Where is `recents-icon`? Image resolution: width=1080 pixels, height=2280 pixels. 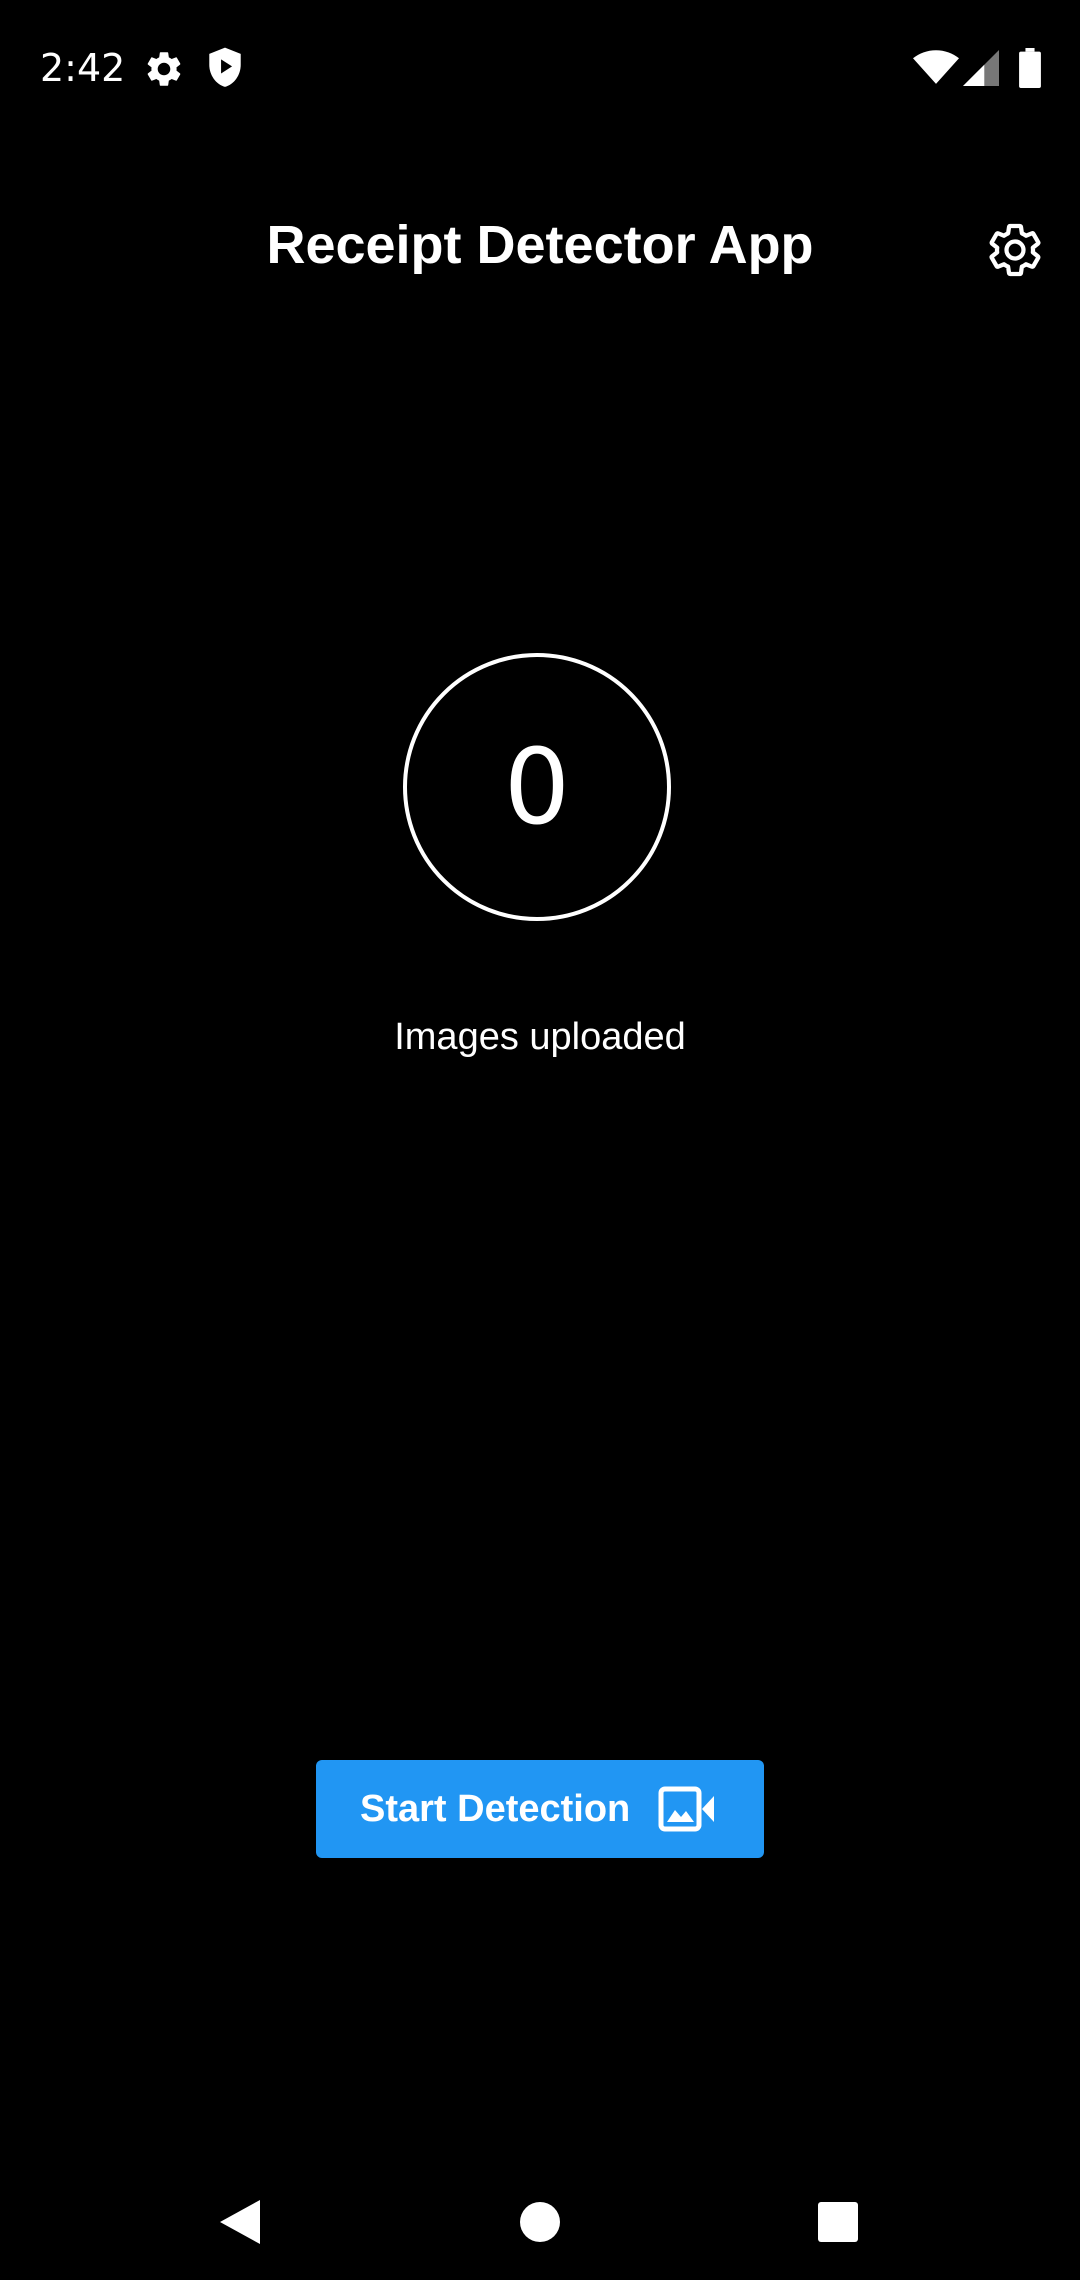 recents-icon is located at coordinates (838, 2222).